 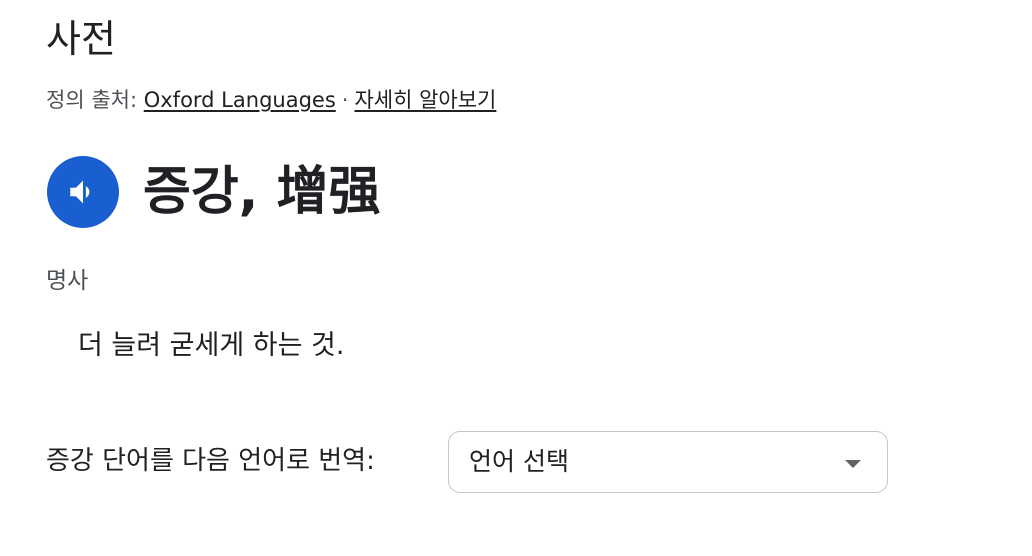 I want to click on caret-down-icon, so click(x=853, y=464).